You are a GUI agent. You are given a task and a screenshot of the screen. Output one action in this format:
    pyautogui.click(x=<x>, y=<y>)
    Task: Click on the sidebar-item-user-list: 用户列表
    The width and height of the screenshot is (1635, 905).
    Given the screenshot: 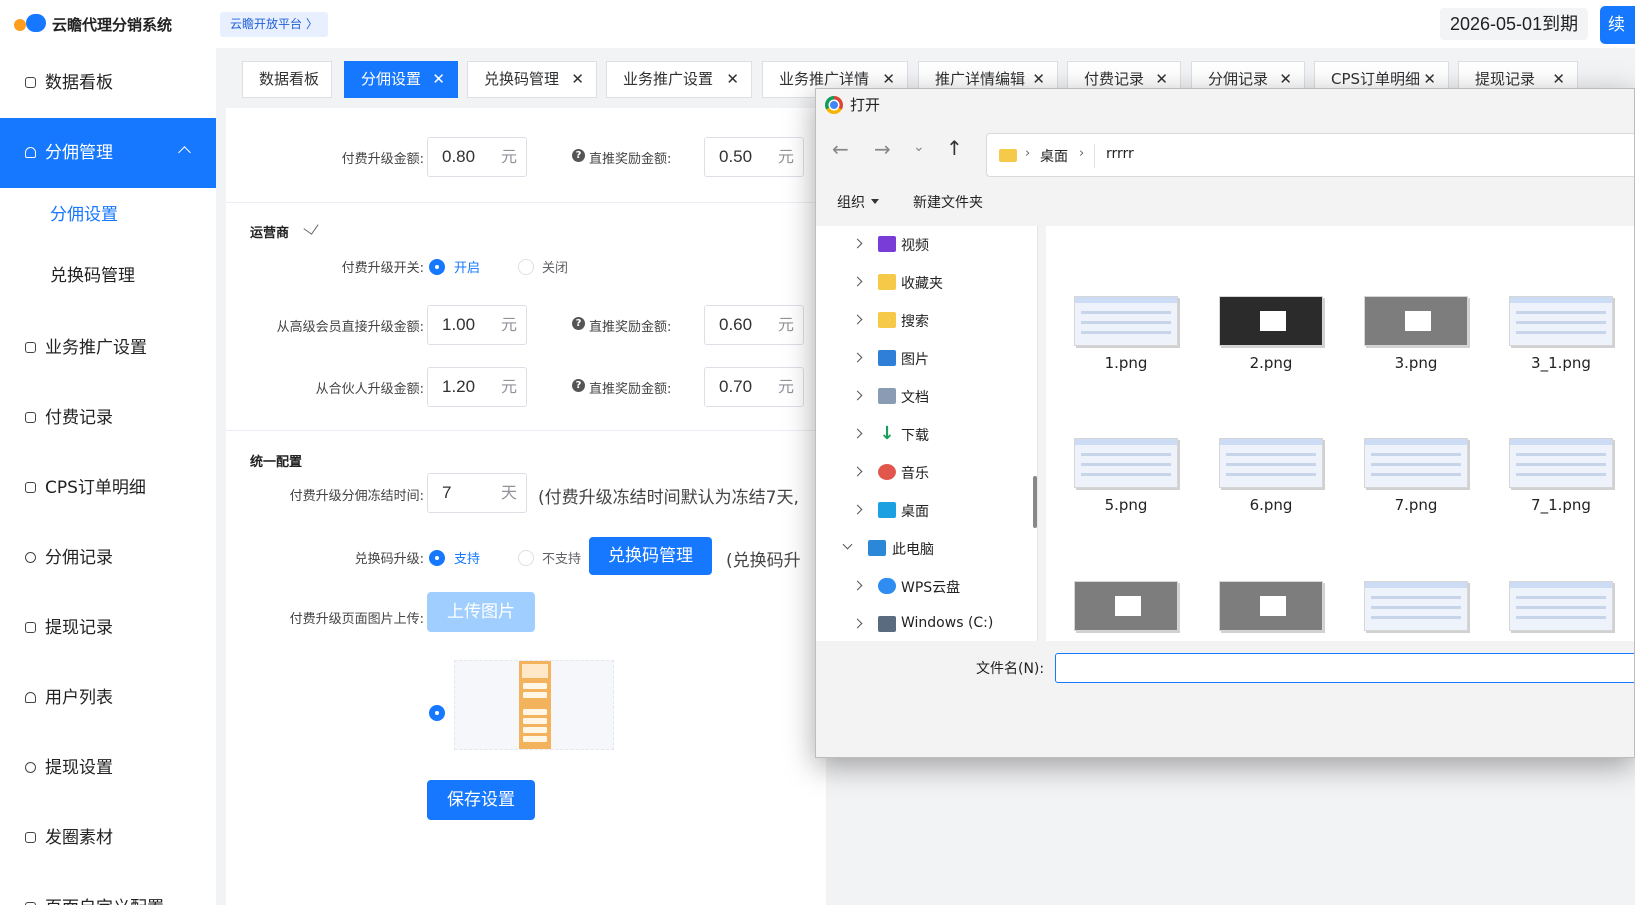 What is the action you would take?
    pyautogui.click(x=108, y=698)
    